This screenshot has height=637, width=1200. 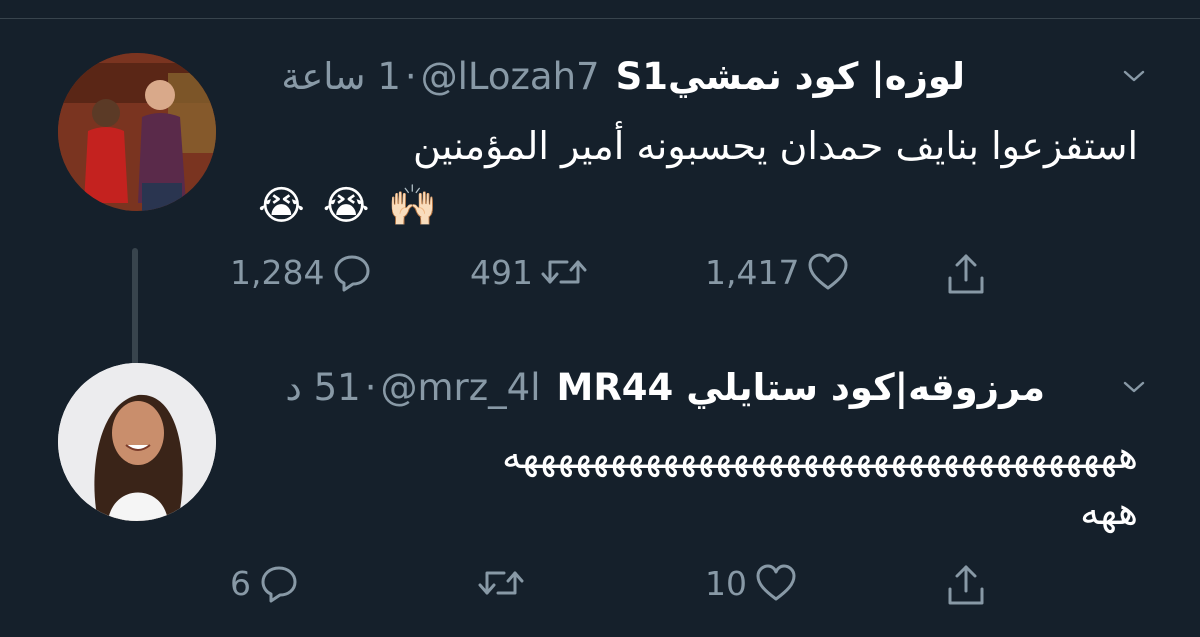 I want to click on raising-hands-emoji: 🙌🏻, so click(x=412, y=206).